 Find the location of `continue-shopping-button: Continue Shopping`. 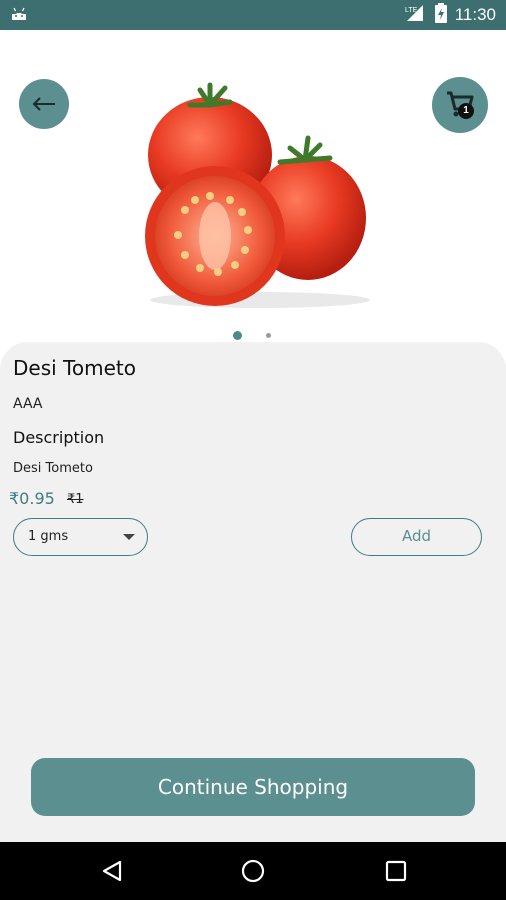

continue-shopping-button: Continue Shopping is located at coordinates (253, 787).